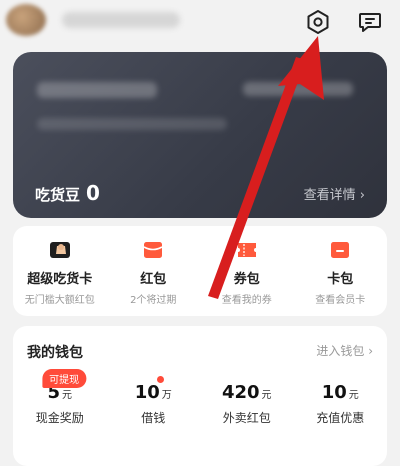 The height and width of the screenshot is (466, 400). Describe the element at coordinates (200, 193) in the screenshot. I see `card-footer: 吃货豆 0 查看详情 ›` at that location.